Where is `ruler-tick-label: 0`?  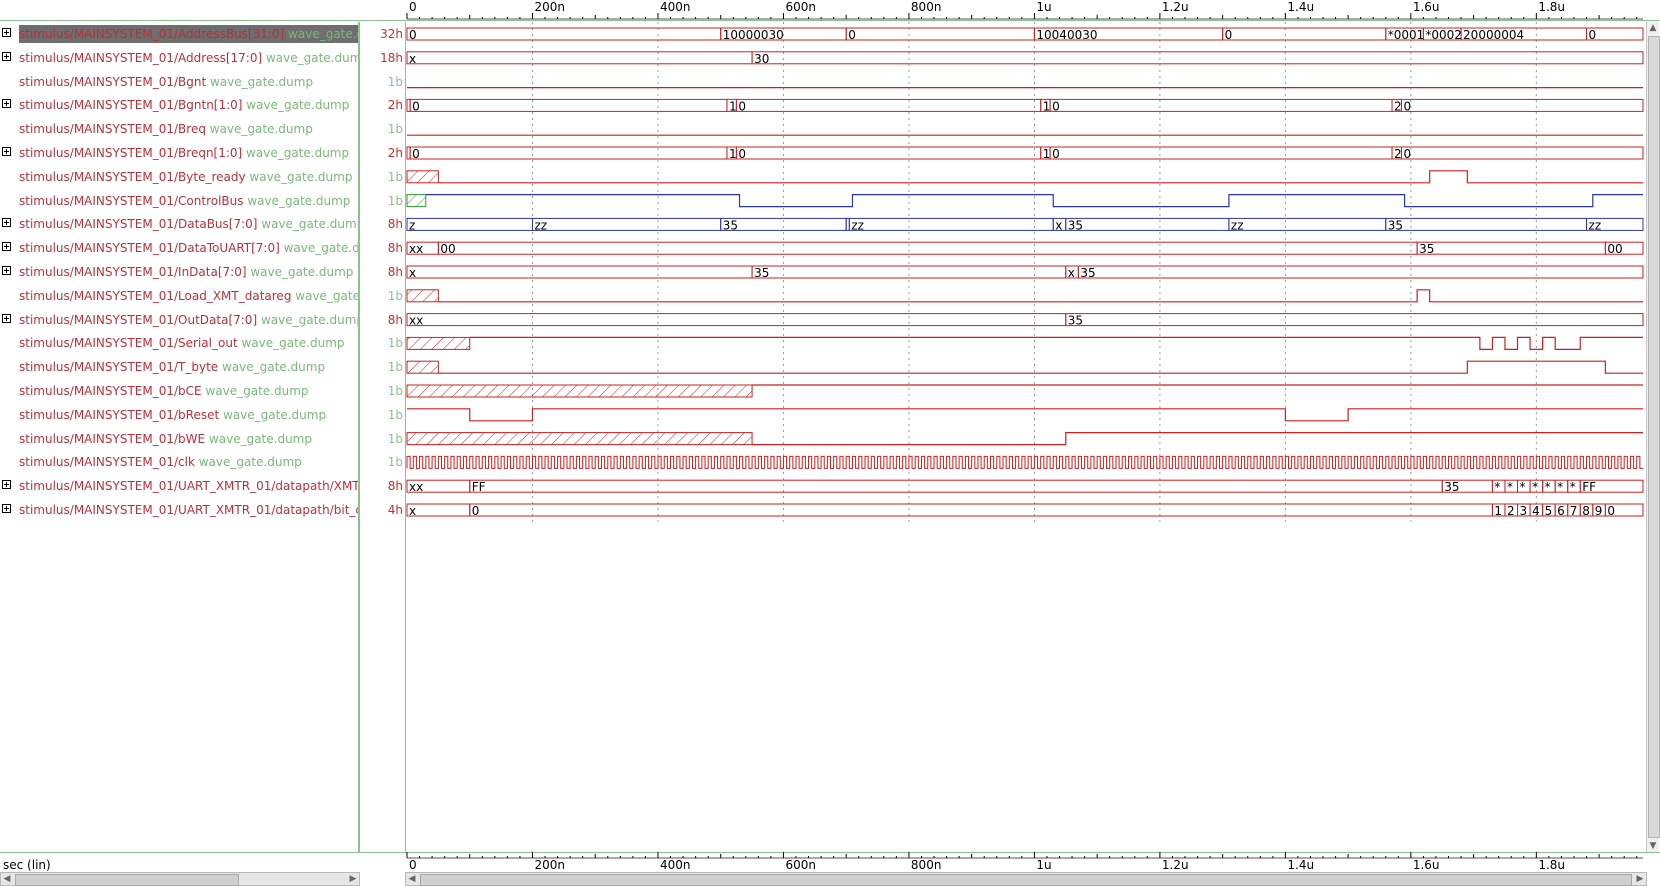
ruler-tick-label: 0 is located at coordinates (413, 7).